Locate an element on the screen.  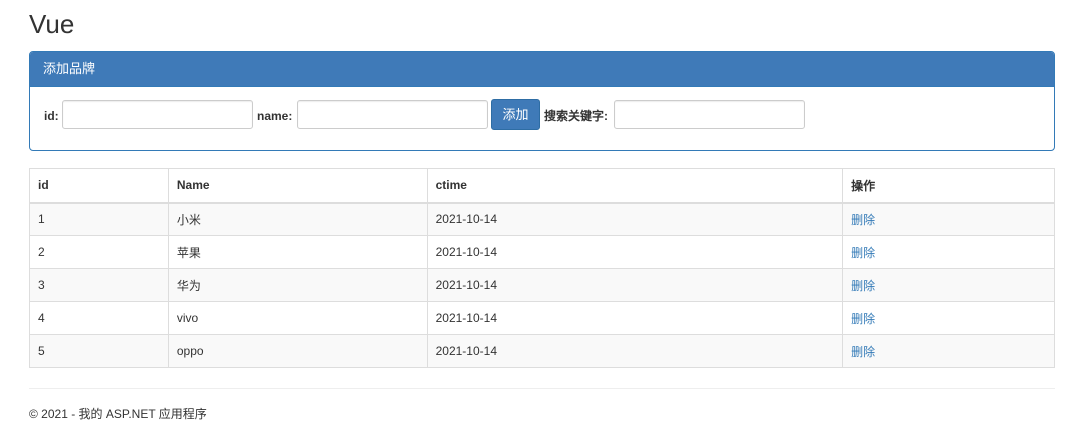
table-row: 3 华为 2021-10-14 删除 is located at coordinates (542, 285).